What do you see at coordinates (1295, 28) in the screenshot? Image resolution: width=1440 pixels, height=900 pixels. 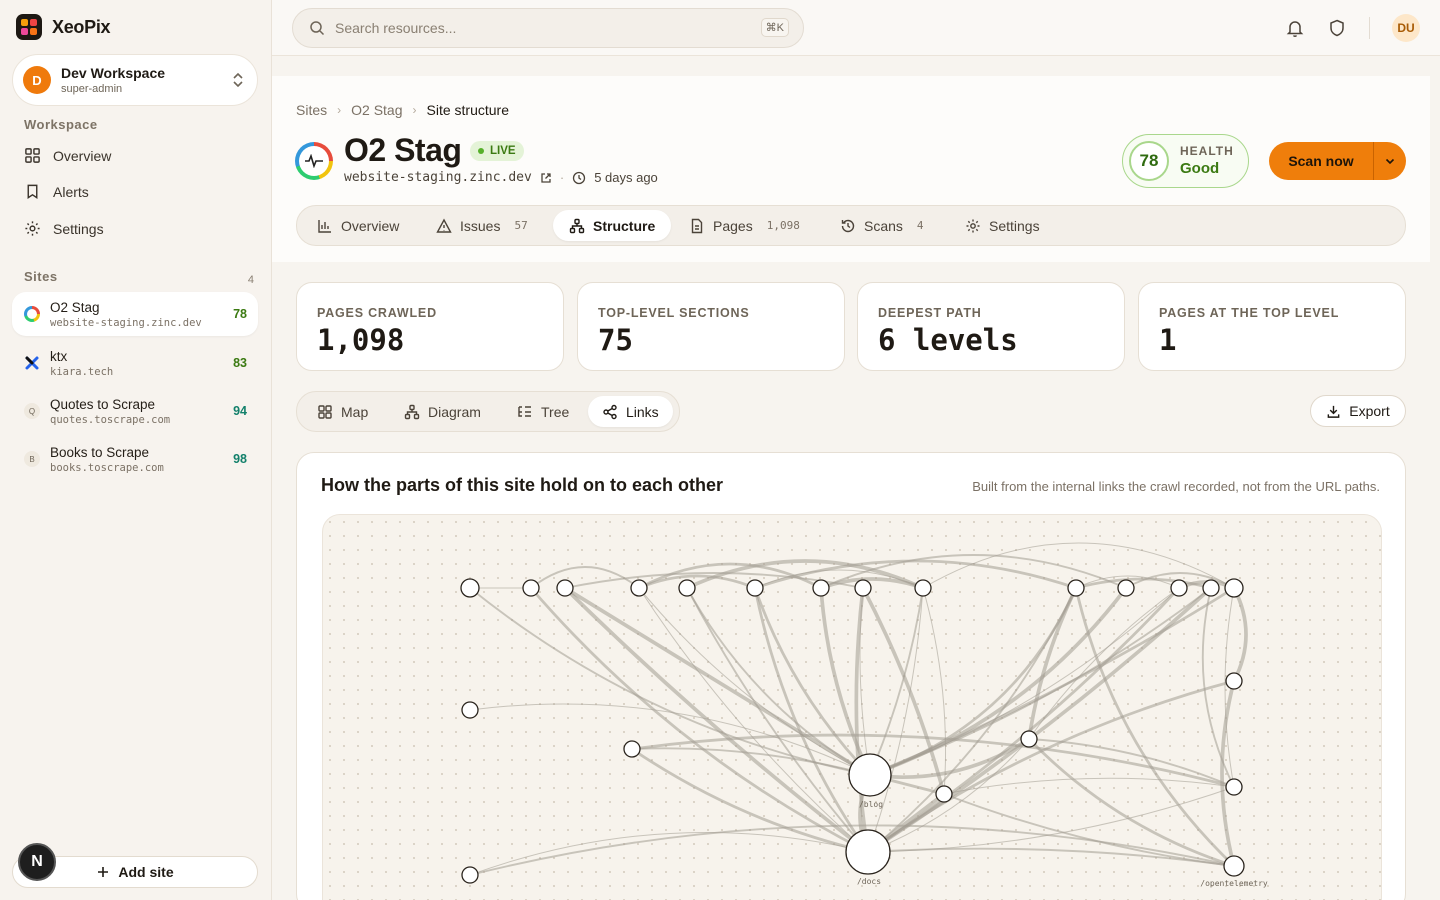 I see `bell-icon` at bounding box center [1295, 28].